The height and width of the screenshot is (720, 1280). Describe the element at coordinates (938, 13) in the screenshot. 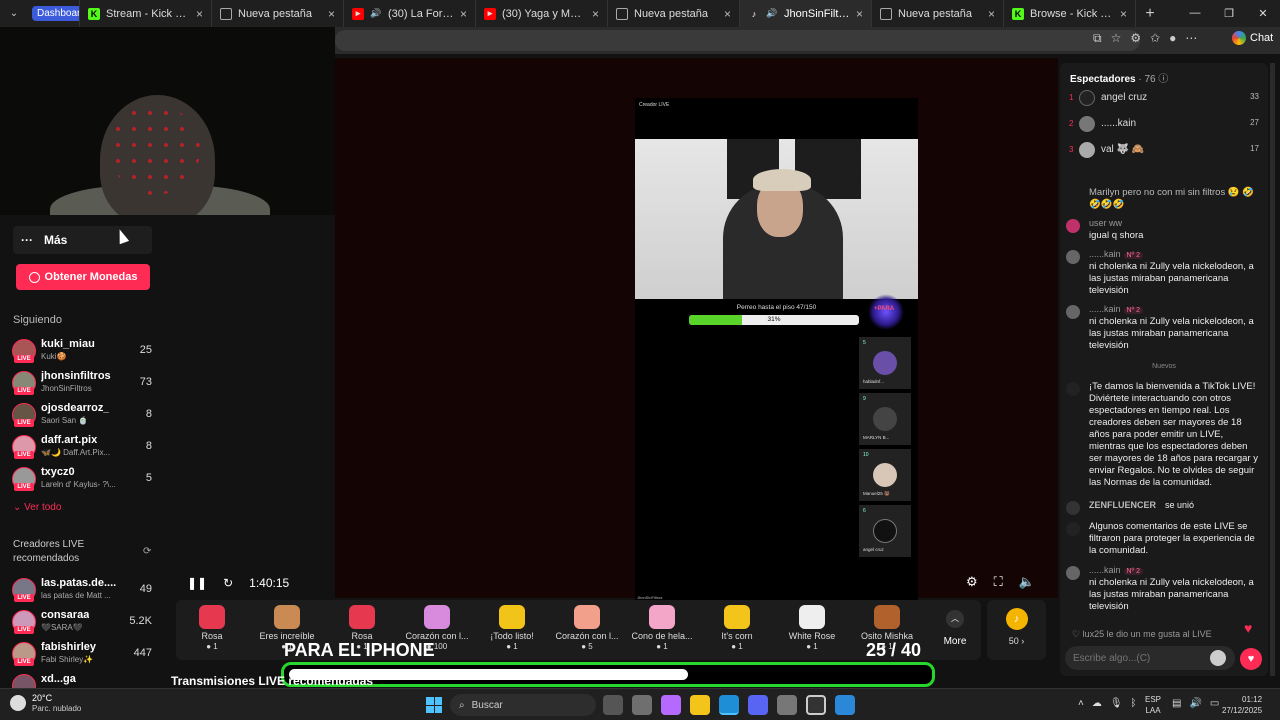

I see `tab-new-3: Nueva pestaña ×` at that location.